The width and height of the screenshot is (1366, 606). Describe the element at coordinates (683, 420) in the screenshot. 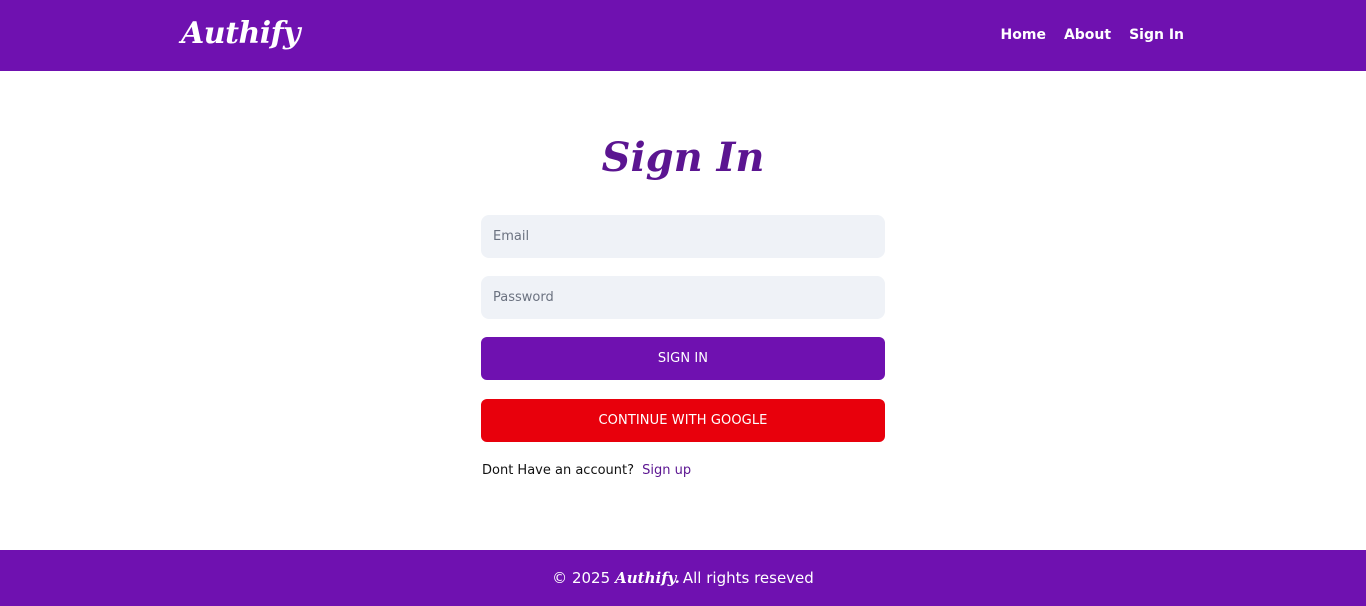

I see `google-sign-in-button: CONTINUE WITH GOOGLE` at that location.